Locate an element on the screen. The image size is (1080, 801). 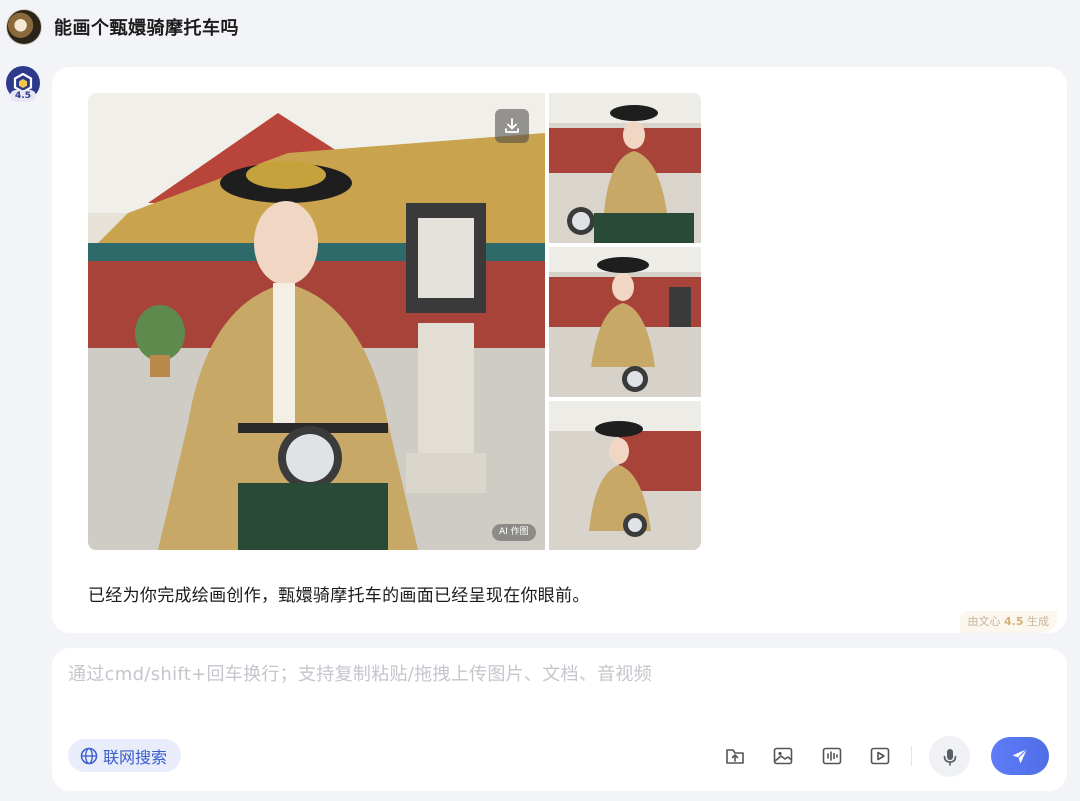
upload-image-button is located at coordinates (783, 756).